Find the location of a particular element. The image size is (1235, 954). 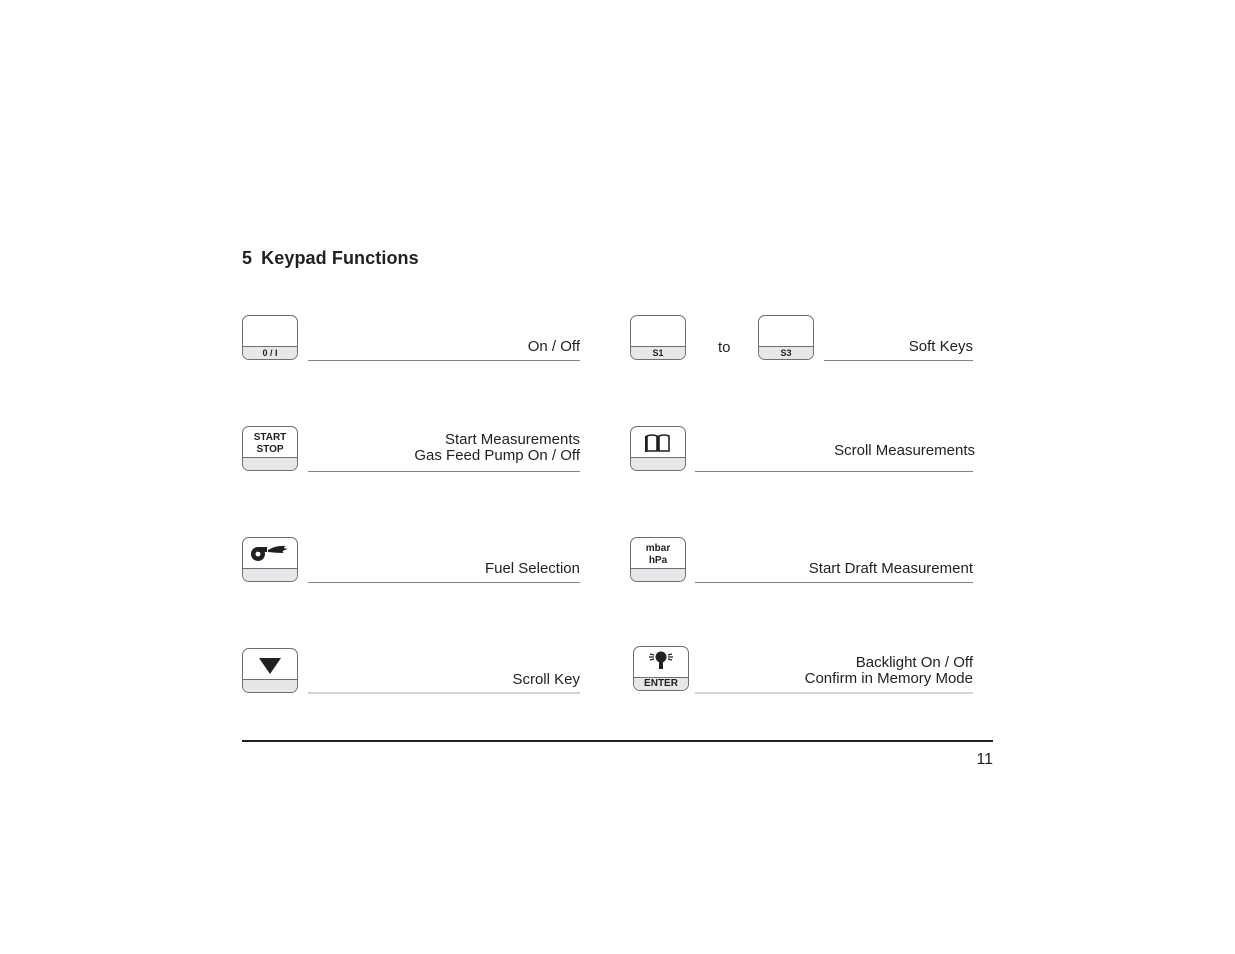

enter-divider is located at coordinates (834, 693).